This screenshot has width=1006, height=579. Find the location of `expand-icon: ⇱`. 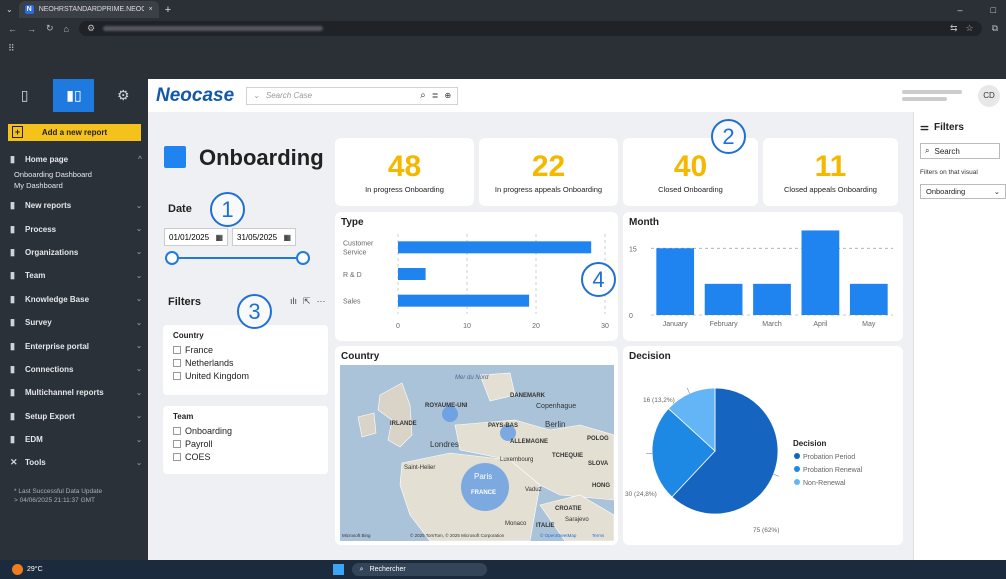

expand-icon: ⇱ is located at coordinates (307, 301).